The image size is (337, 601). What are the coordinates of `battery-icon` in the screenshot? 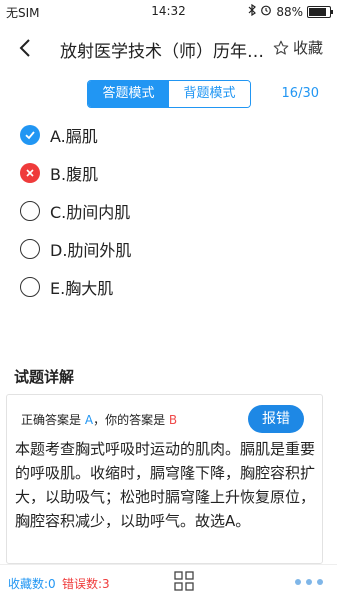 It's located at (320, 11).